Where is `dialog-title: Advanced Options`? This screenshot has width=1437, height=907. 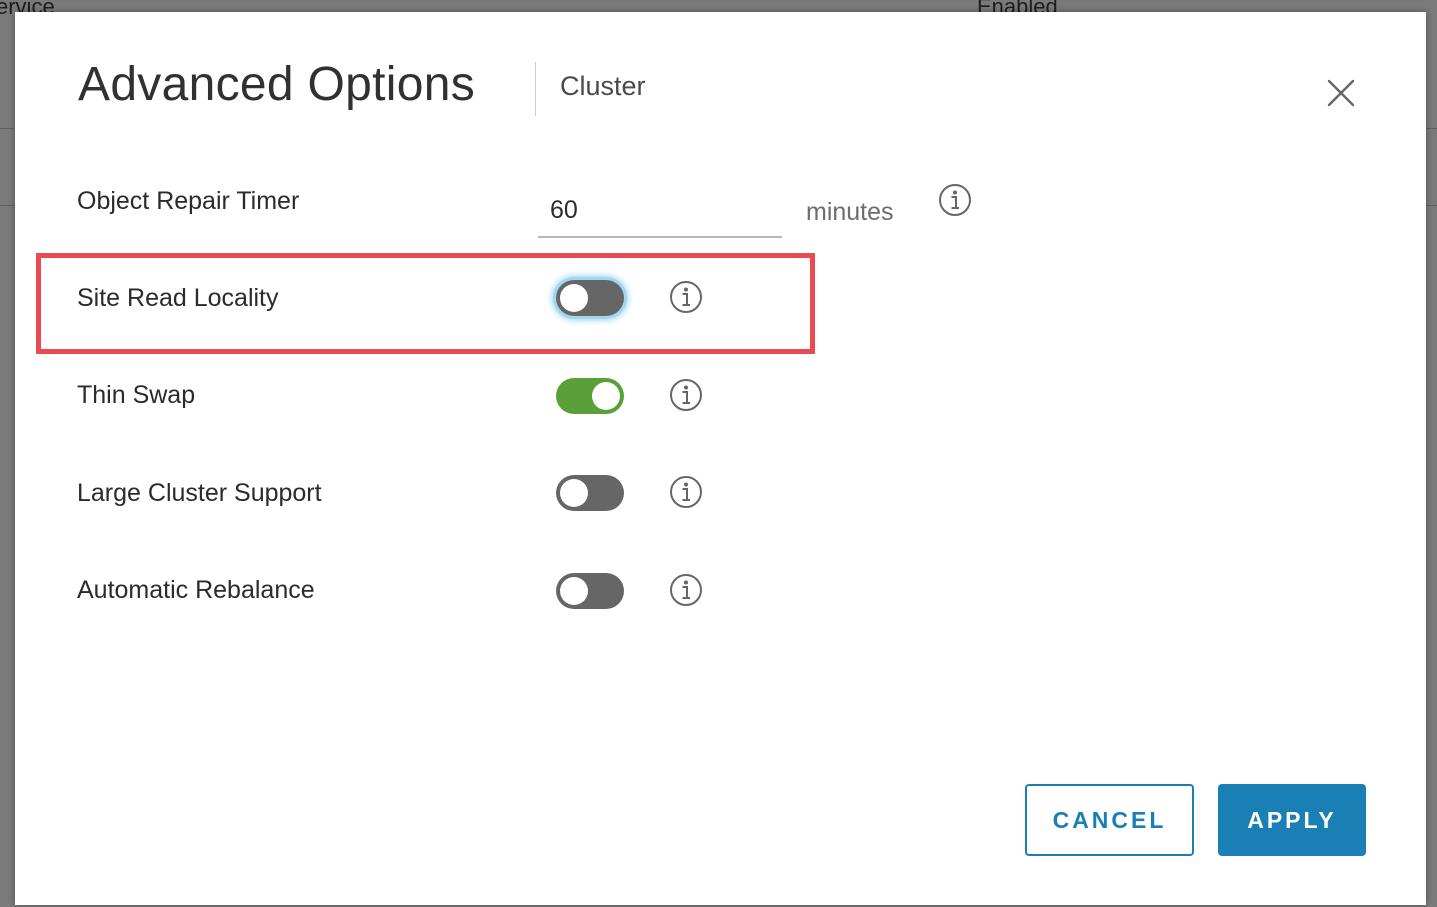
dialog-title: Advanced Options is located at coordinates (277, 84).